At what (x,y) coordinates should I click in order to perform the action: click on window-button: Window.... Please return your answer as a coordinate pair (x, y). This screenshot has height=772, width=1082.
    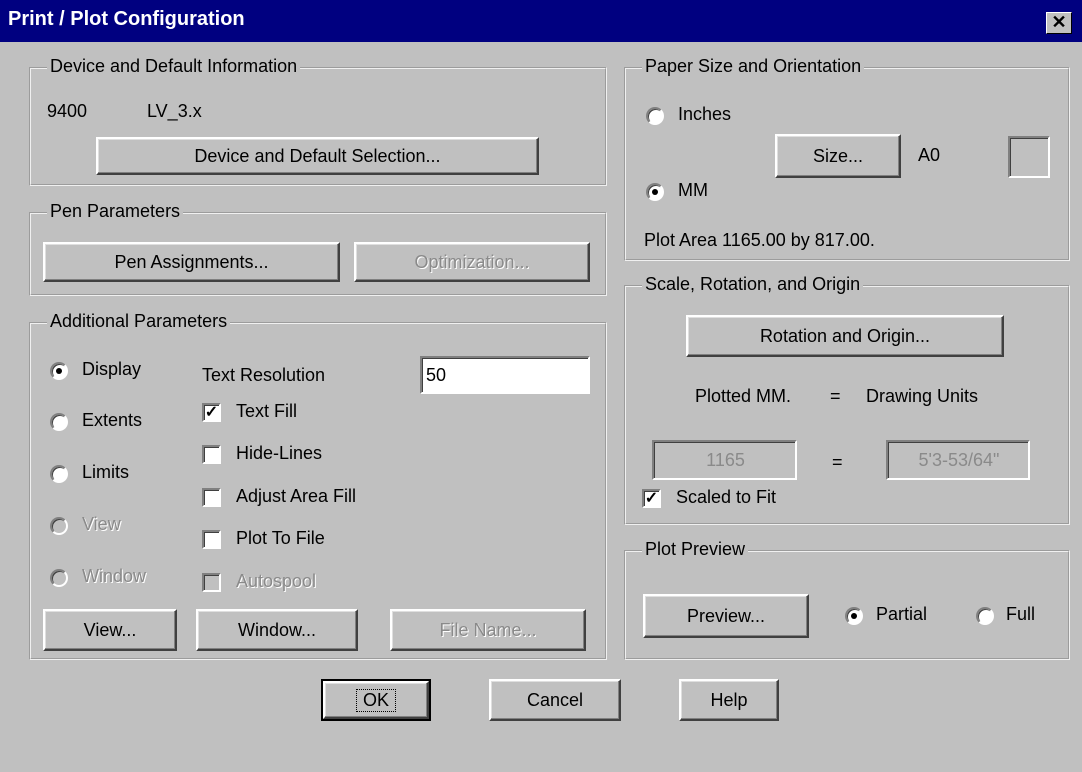
    Looking at the image, I should click on (277, 630).